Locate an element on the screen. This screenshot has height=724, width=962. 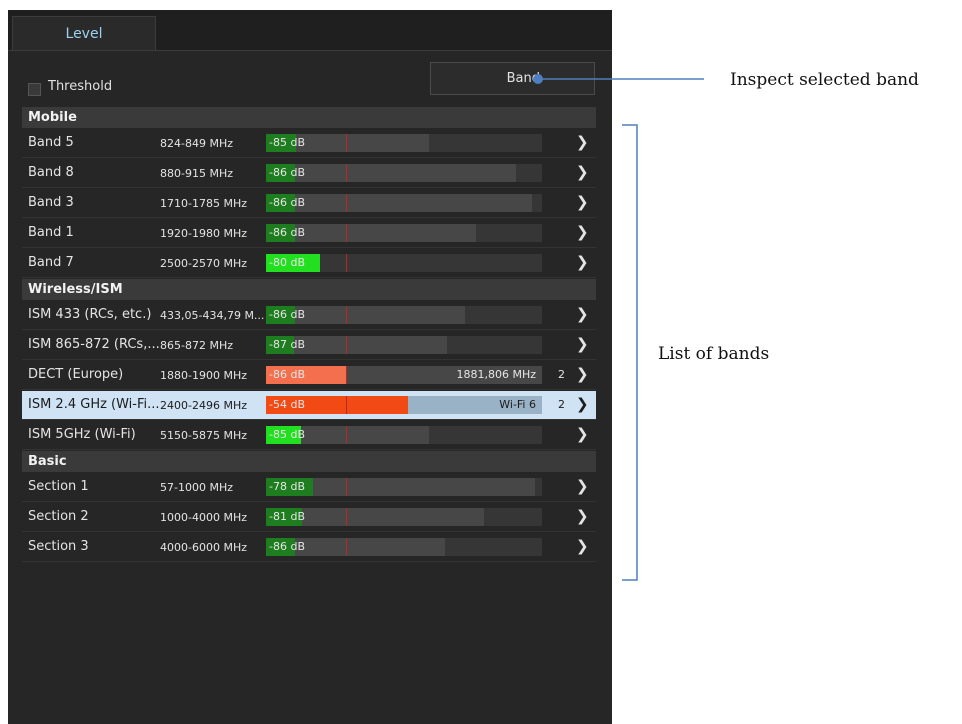
list-of-bands-annotation: List of bands is located at coordinates (714, 354).